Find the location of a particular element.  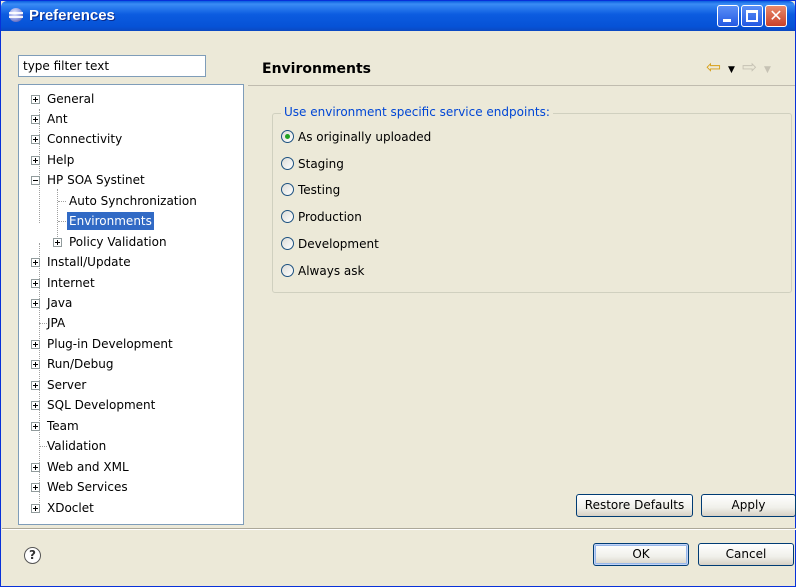

close-button: ✕ is located at coordinates (776, 16).